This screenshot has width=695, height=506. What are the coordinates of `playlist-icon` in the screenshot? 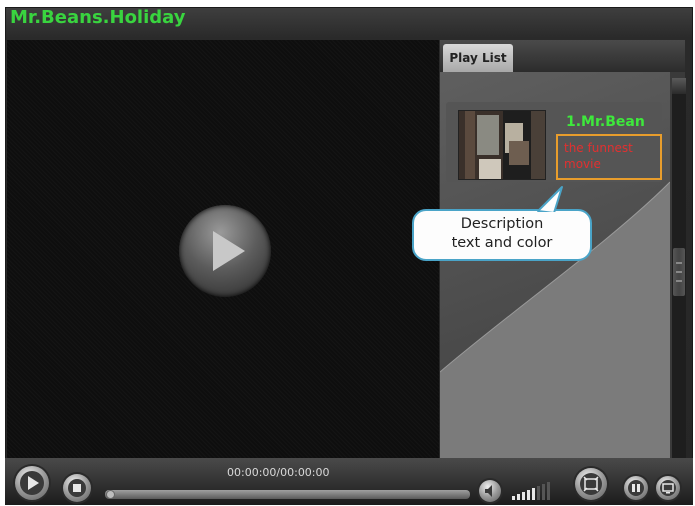 It's located at (636, 488).